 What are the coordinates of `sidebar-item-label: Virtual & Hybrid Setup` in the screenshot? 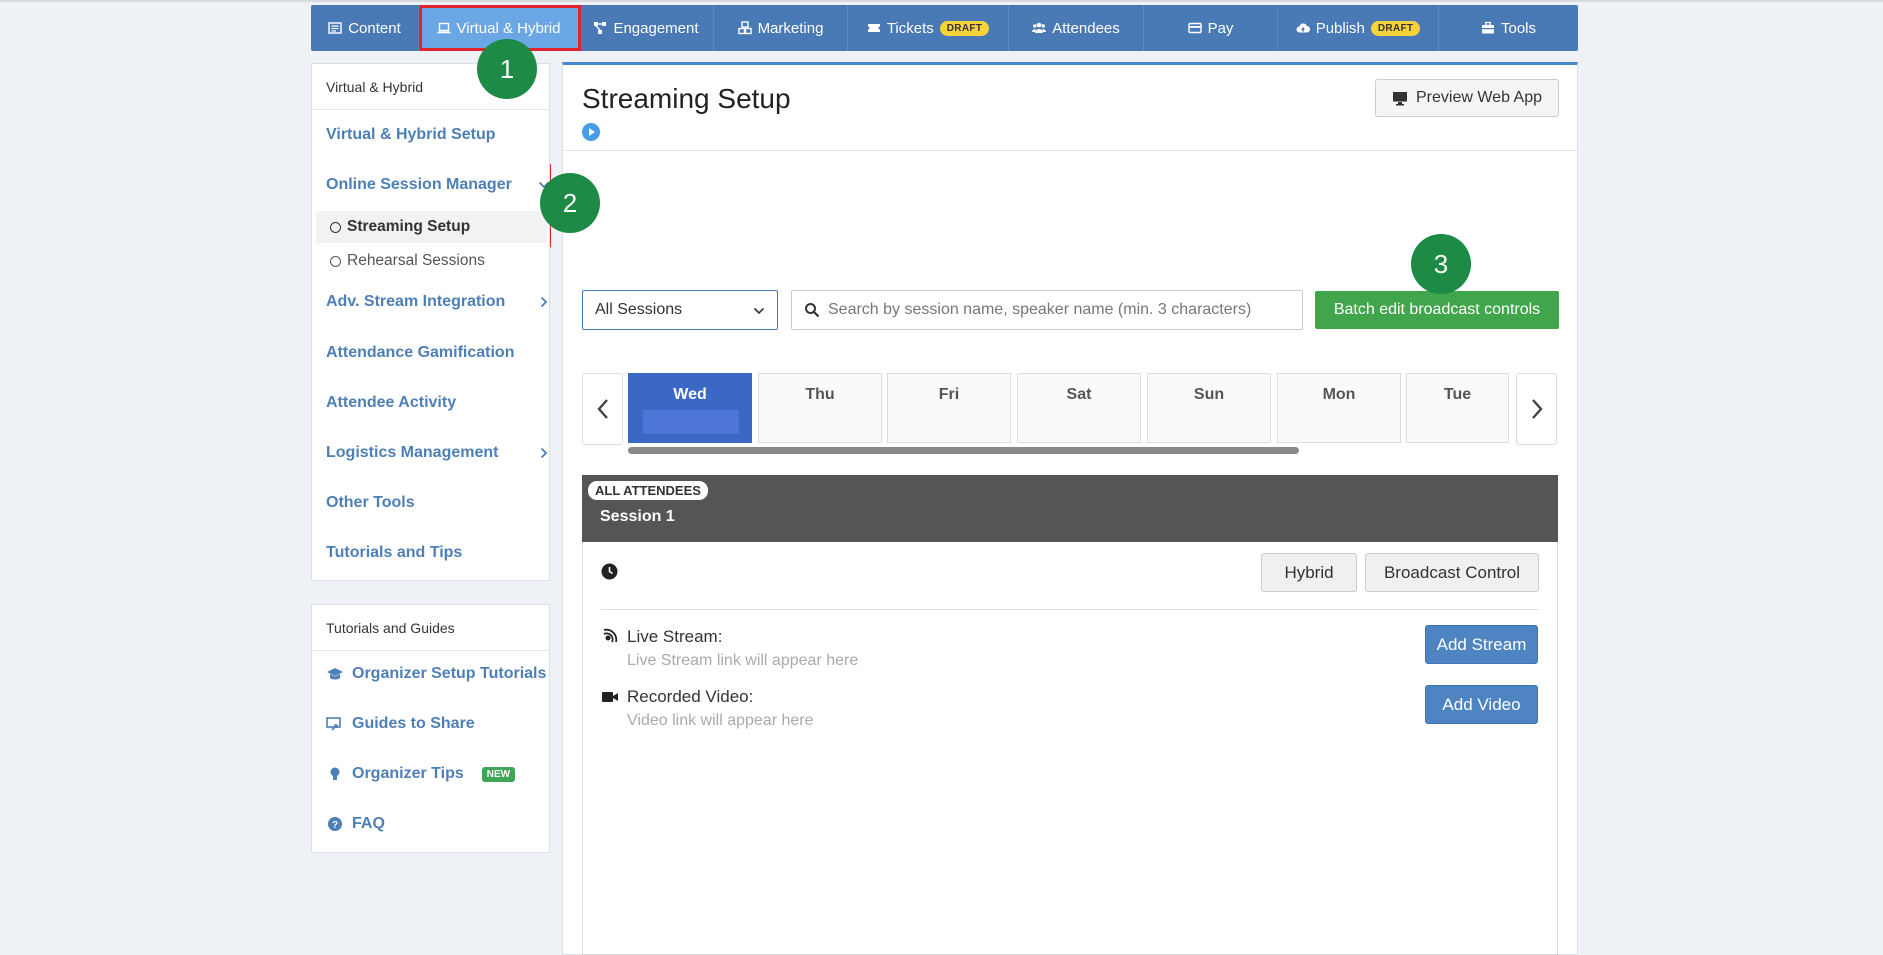 It's located at (411, 134).